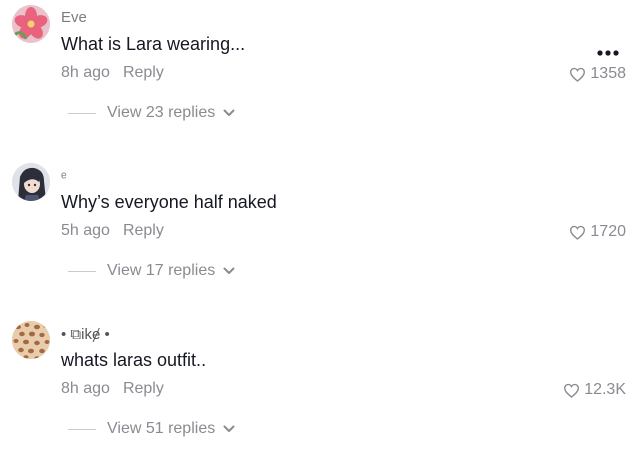  I want to click on like-count: 1720, so click(608, 231).